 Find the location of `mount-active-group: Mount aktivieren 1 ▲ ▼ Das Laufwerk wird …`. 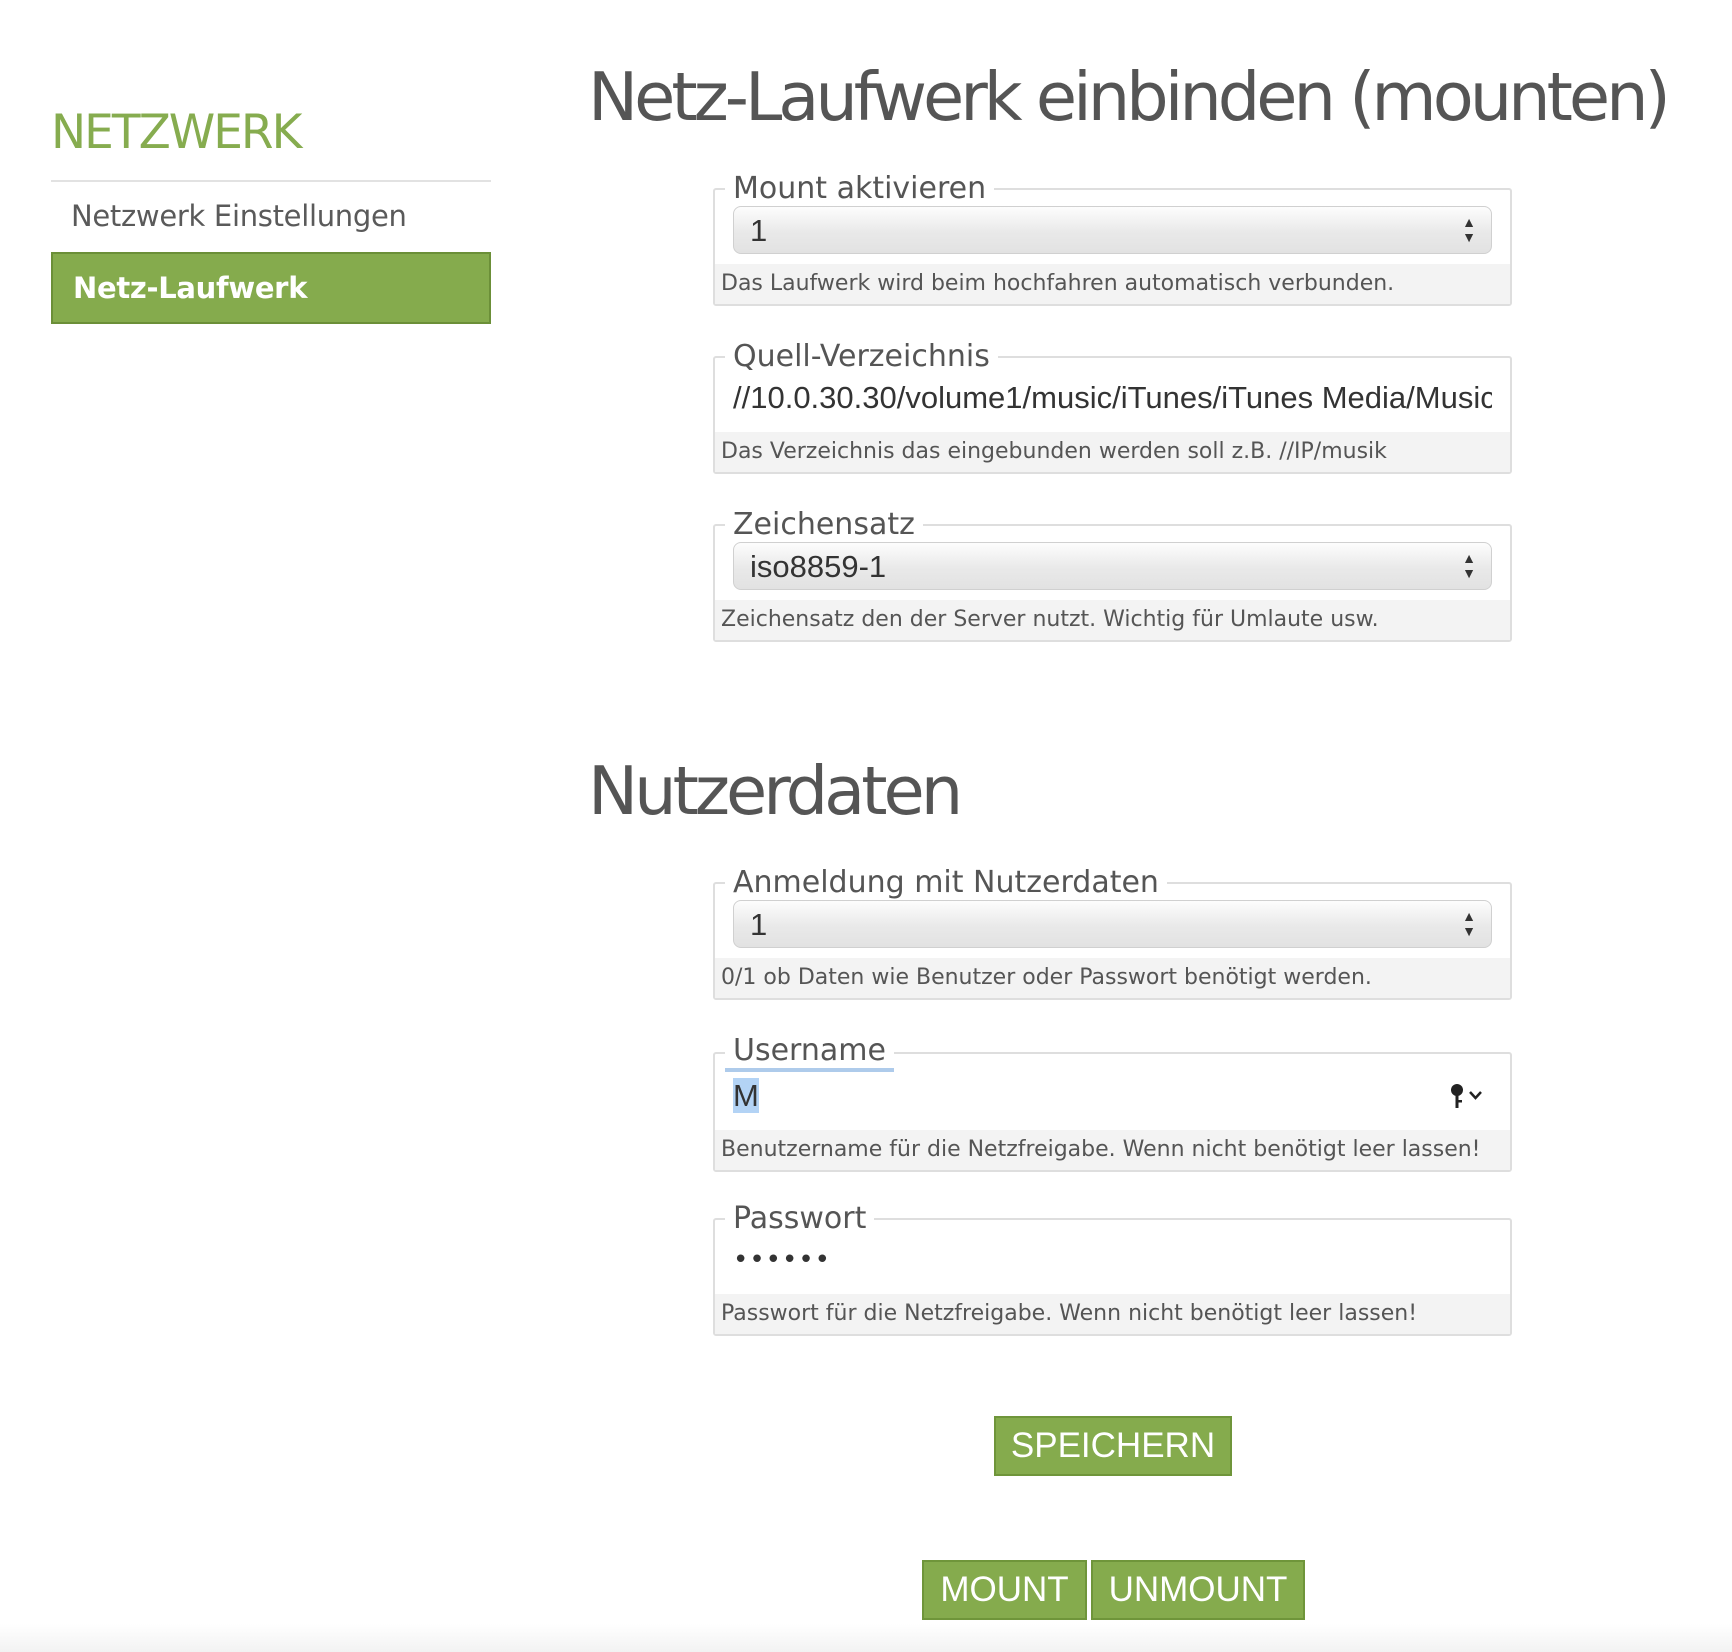

mount-active-group: Mount aktivieren 1 ▲ ▼ Das Laufwerk wird … is located at coordinates (1112, 239).